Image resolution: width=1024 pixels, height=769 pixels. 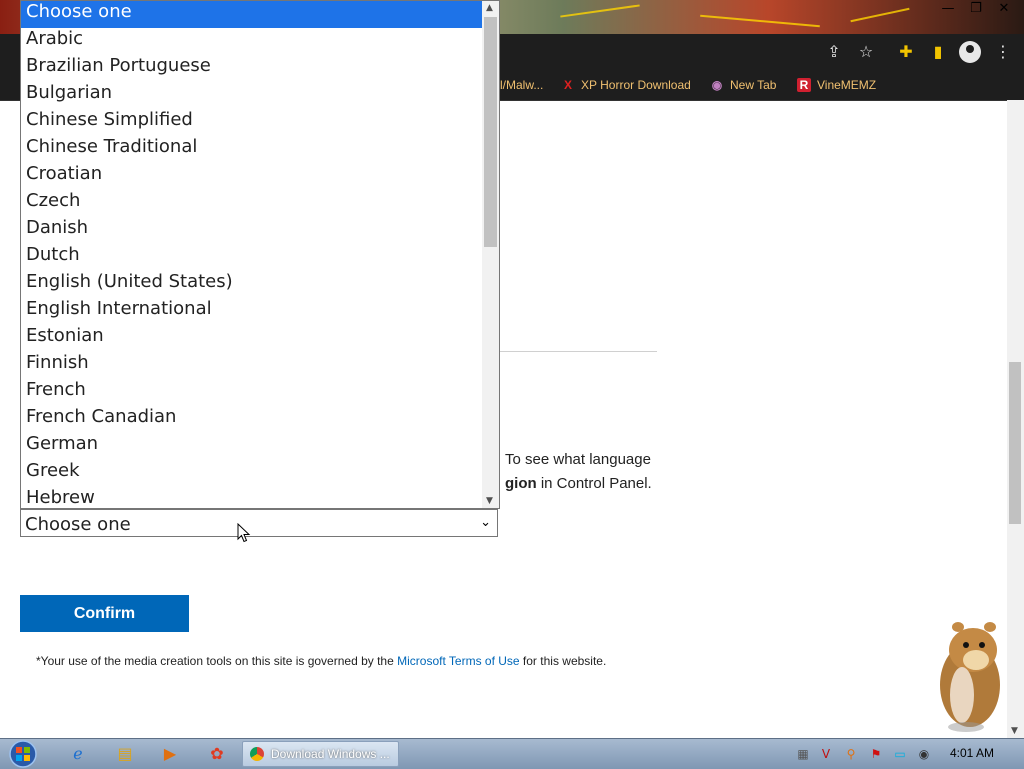 What do you see at coordinates (252, 95) in the screenshot?
I see `language-option: Bulgarian` at bounding box center [252, 95].